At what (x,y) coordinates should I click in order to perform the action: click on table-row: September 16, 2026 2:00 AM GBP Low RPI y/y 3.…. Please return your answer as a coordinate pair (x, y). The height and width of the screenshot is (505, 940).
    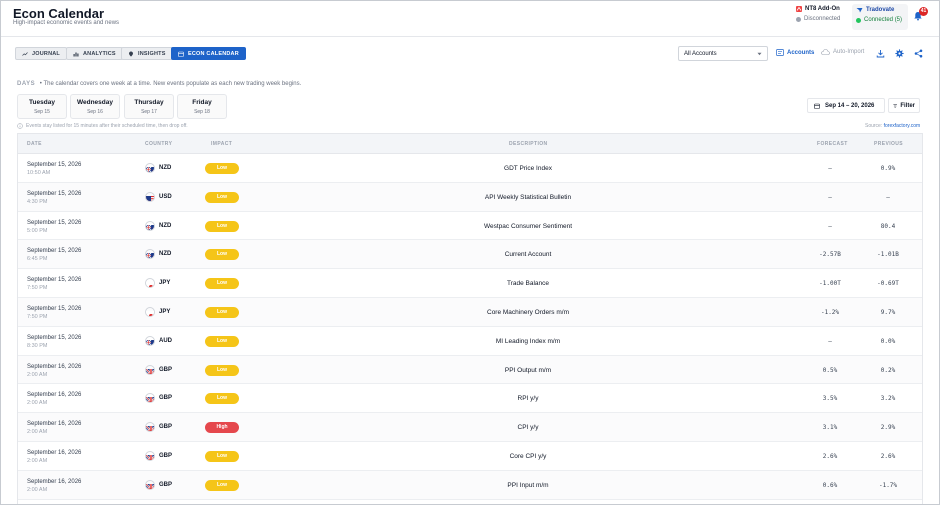
    Looking at the image, I should click on (470, 399).